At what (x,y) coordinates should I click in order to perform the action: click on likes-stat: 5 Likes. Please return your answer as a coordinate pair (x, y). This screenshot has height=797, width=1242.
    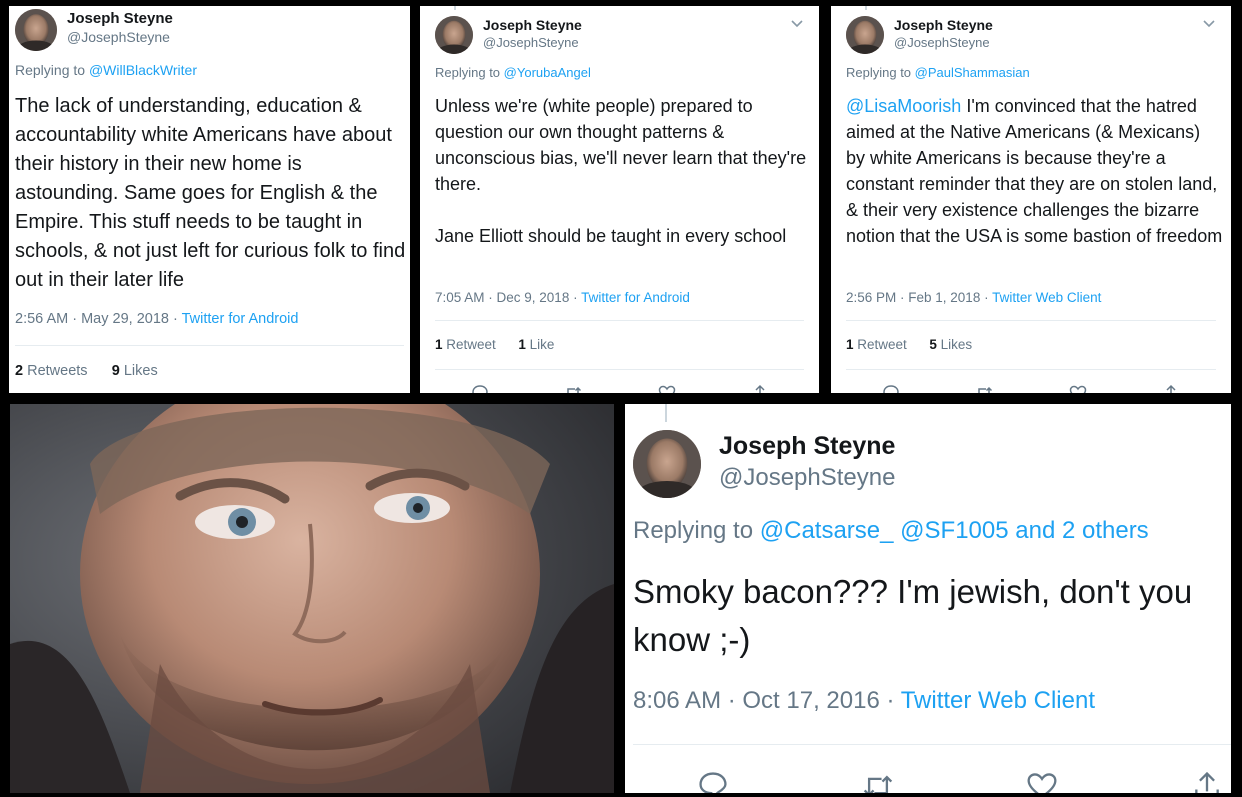
    Looking at the image, I should click on (950, 344).